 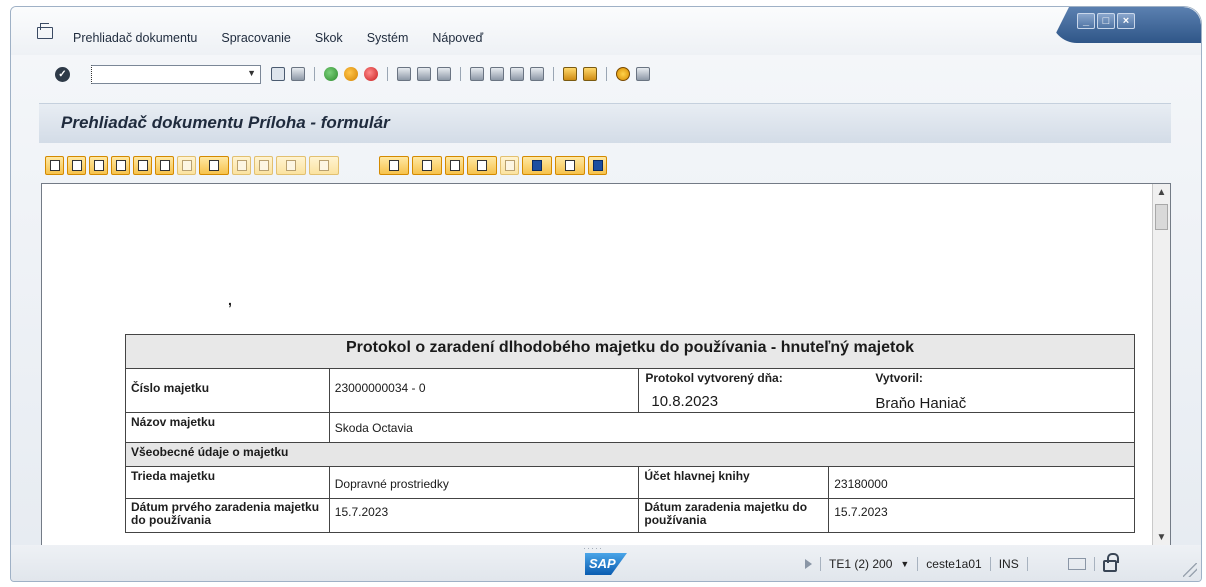 I want to click on title-bar: Prehliadač dokumentu Príloha - formulár, so click(x=605, y=123).